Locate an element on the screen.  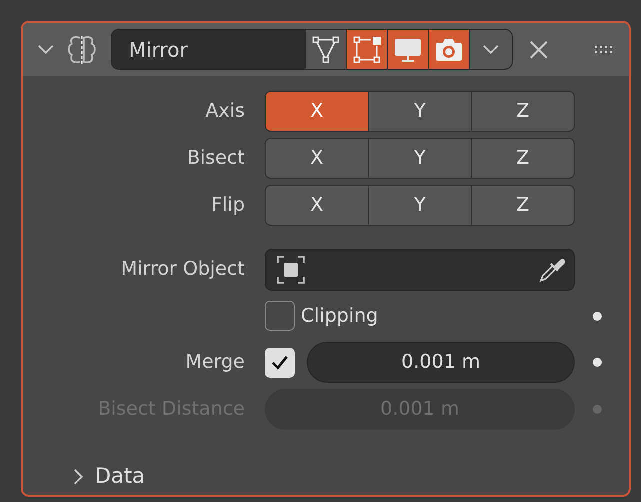
field-label: Axis is located at coordinates (224, 111).